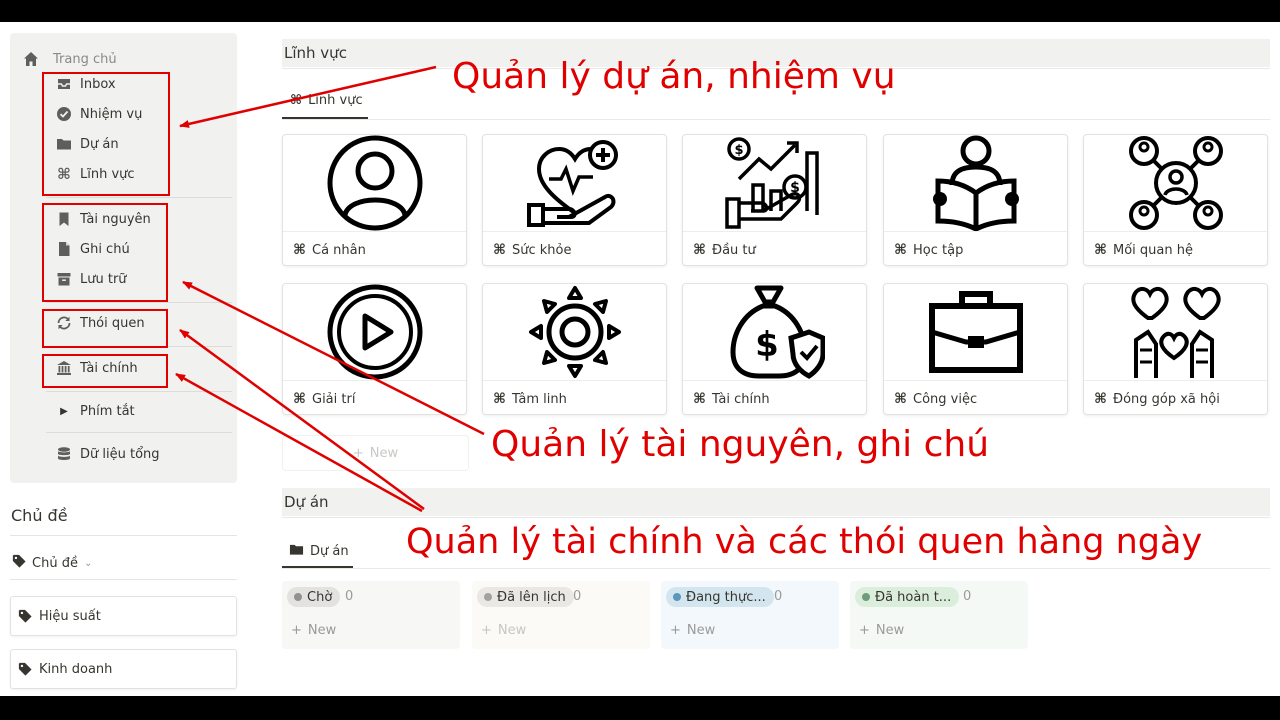 This screenshot has height=720, width=1280. I want to click on investment-icon: $ $, so click(774, 183).